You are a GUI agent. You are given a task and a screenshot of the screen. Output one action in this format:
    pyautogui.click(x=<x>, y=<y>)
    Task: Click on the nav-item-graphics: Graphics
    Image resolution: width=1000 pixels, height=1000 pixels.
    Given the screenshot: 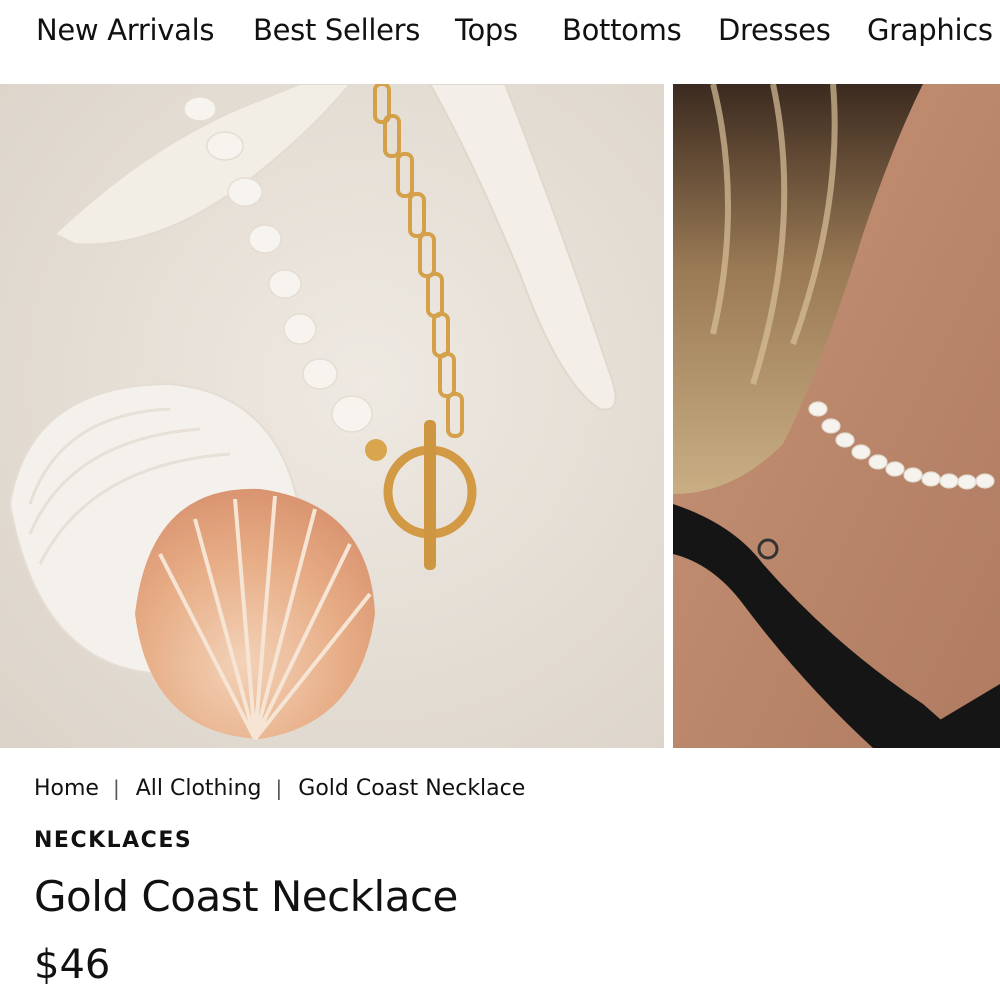 What is the action you would take?
    pyautogui.click(x=930, y=30)
    